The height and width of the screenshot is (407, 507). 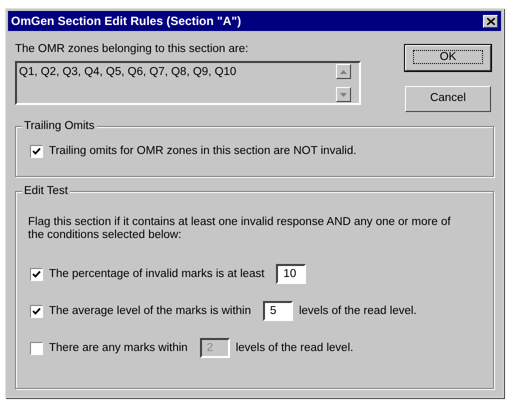 What do you see at coordinates (448, 99) in the screenshot?
I see `dialog-button: Cancel` at bounding box center [448, 99].